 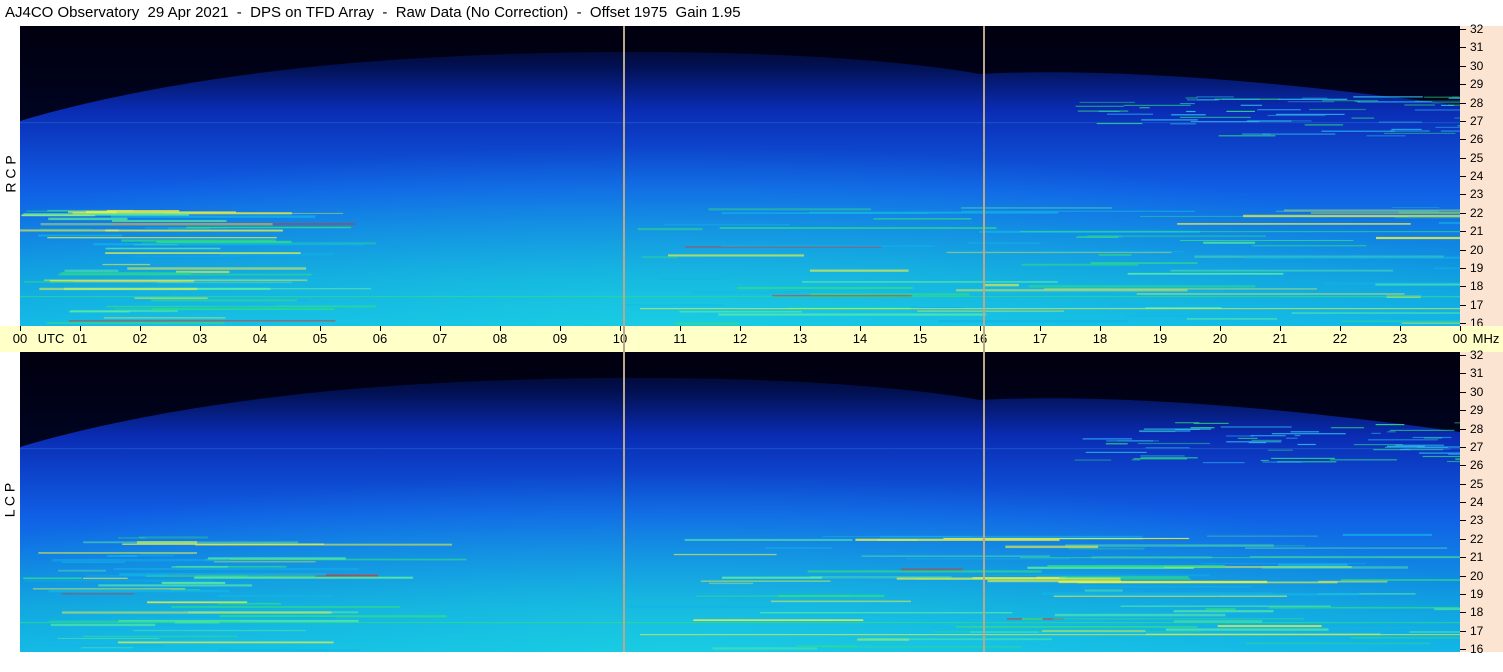 I want to click on time-label: 03, so click(x=200, y=338).